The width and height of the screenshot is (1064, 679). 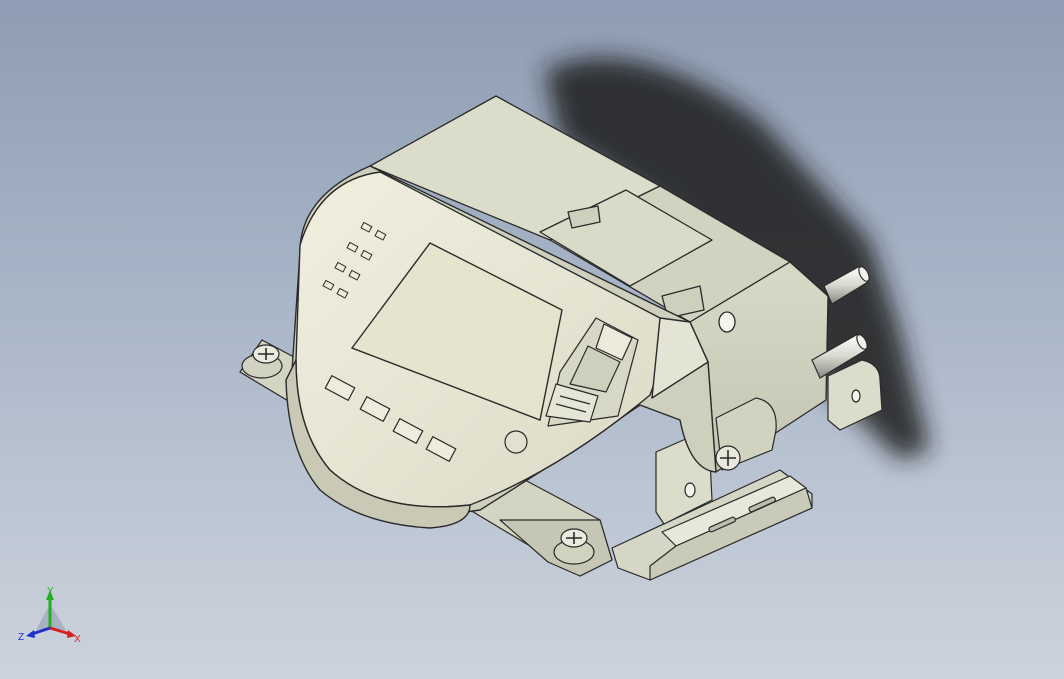 I want to click on din-rail, so click(x=712, y=525).